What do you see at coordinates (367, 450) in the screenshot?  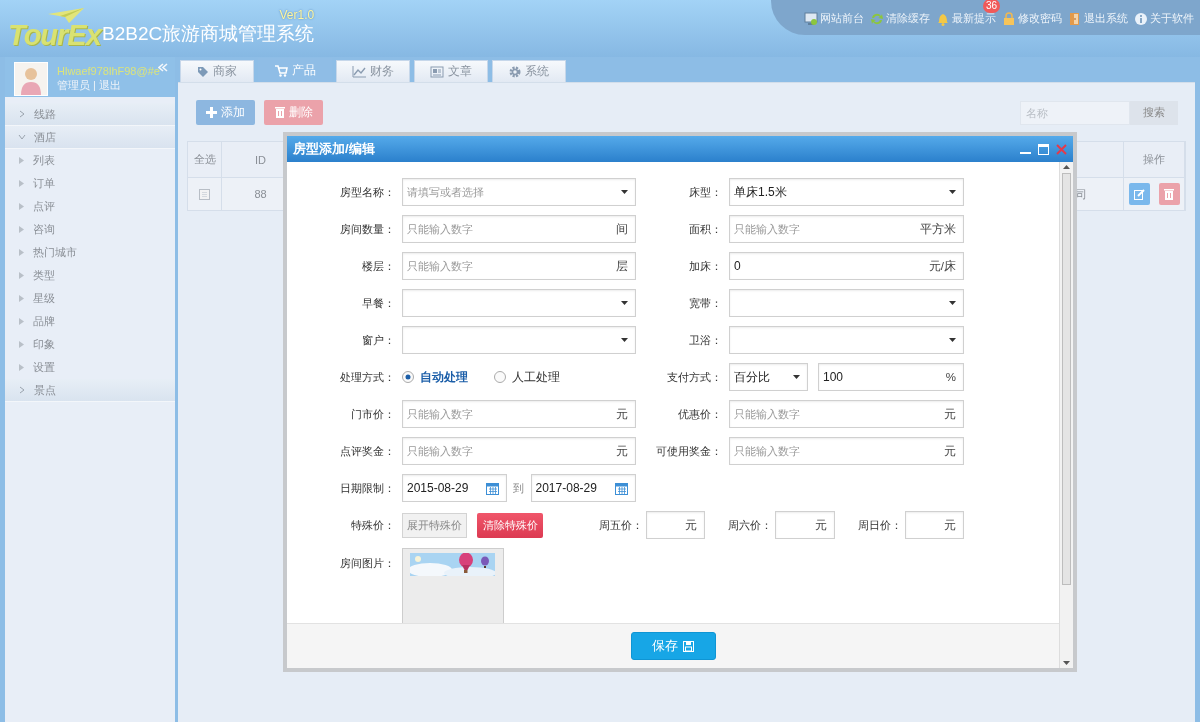 I see `field-label: 点评奖金：` at bounding box center [367, 450].